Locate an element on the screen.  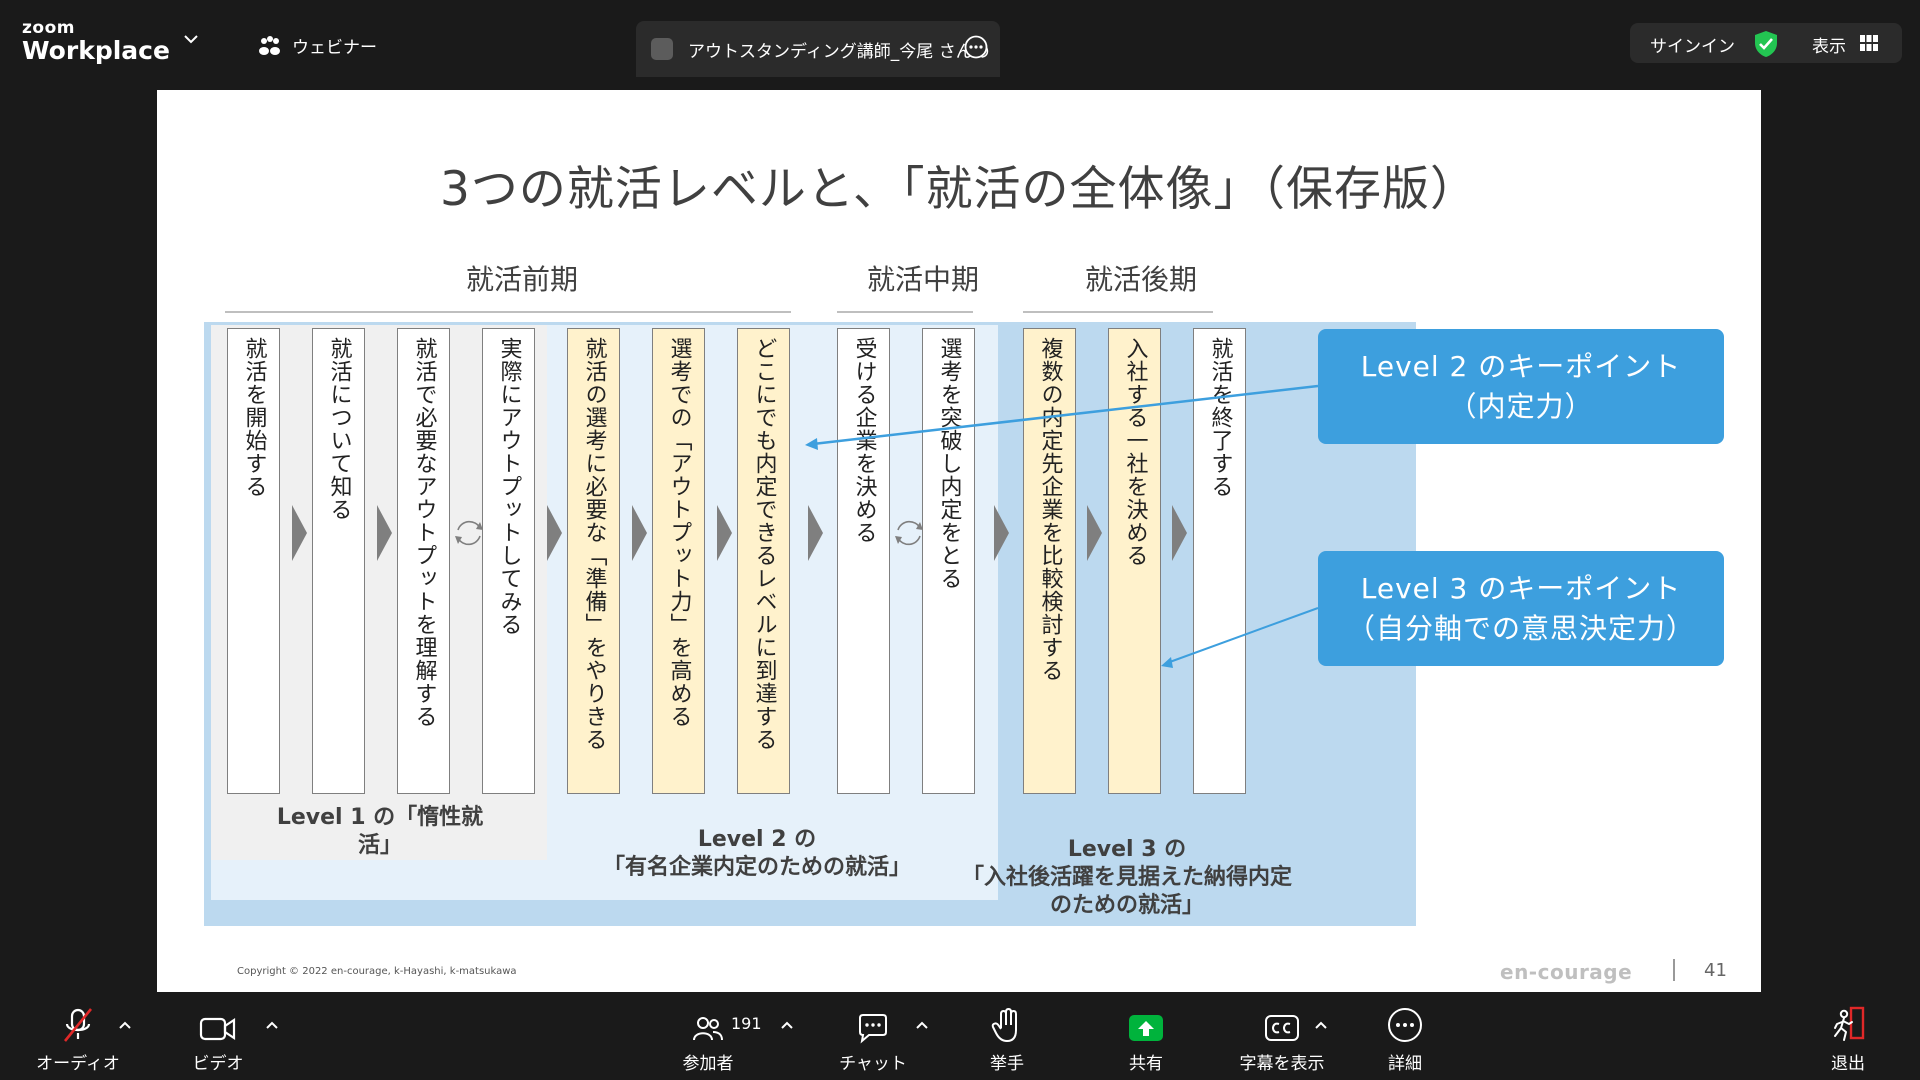
kp3-line2: （自分軸での意思決定力） is located at coordinates (1520, 628).